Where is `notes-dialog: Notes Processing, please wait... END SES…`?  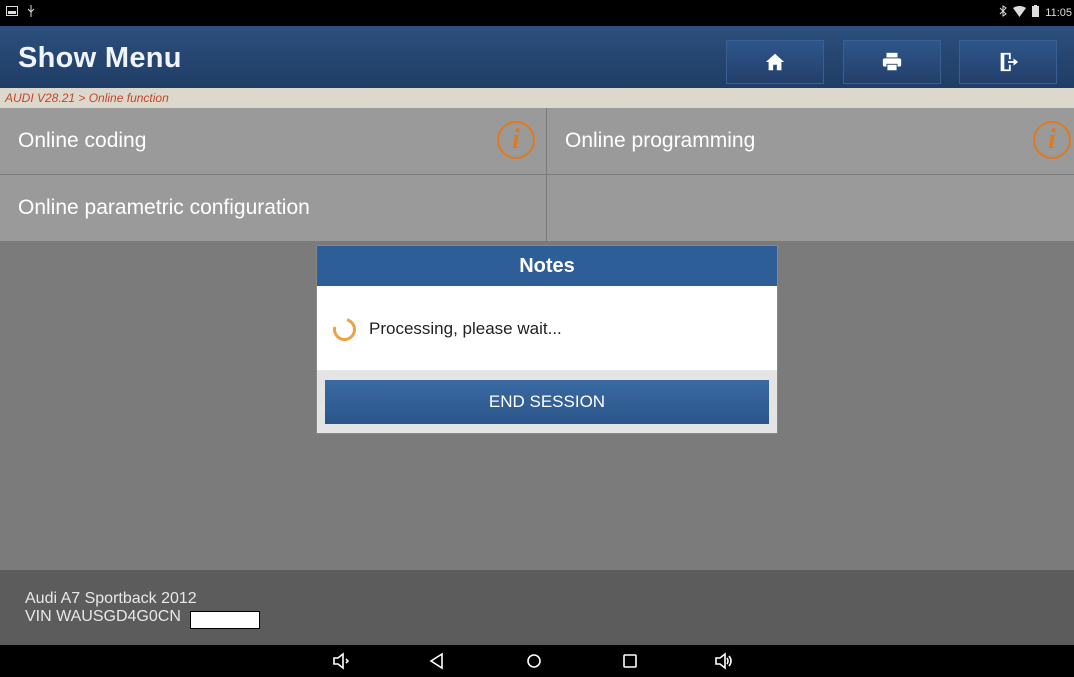
notes-dialog: Notes Processing, please wait... END SES… is located at coordinates (547, 339).